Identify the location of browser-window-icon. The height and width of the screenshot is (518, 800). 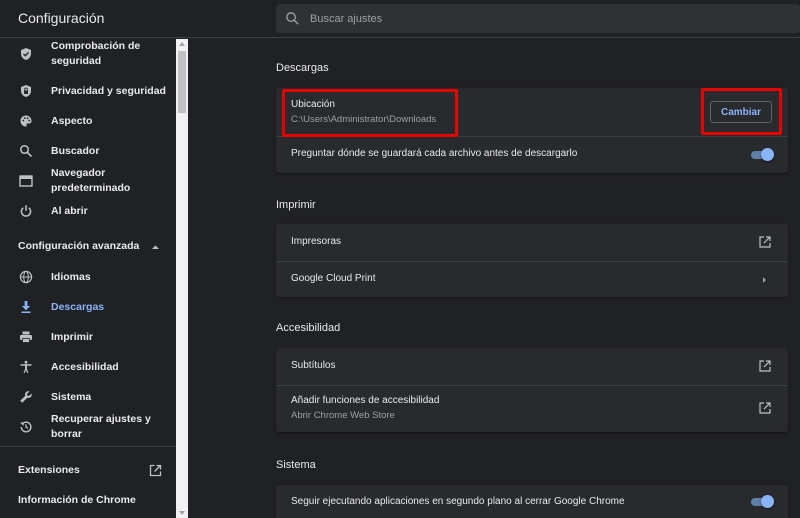
(26, 181).